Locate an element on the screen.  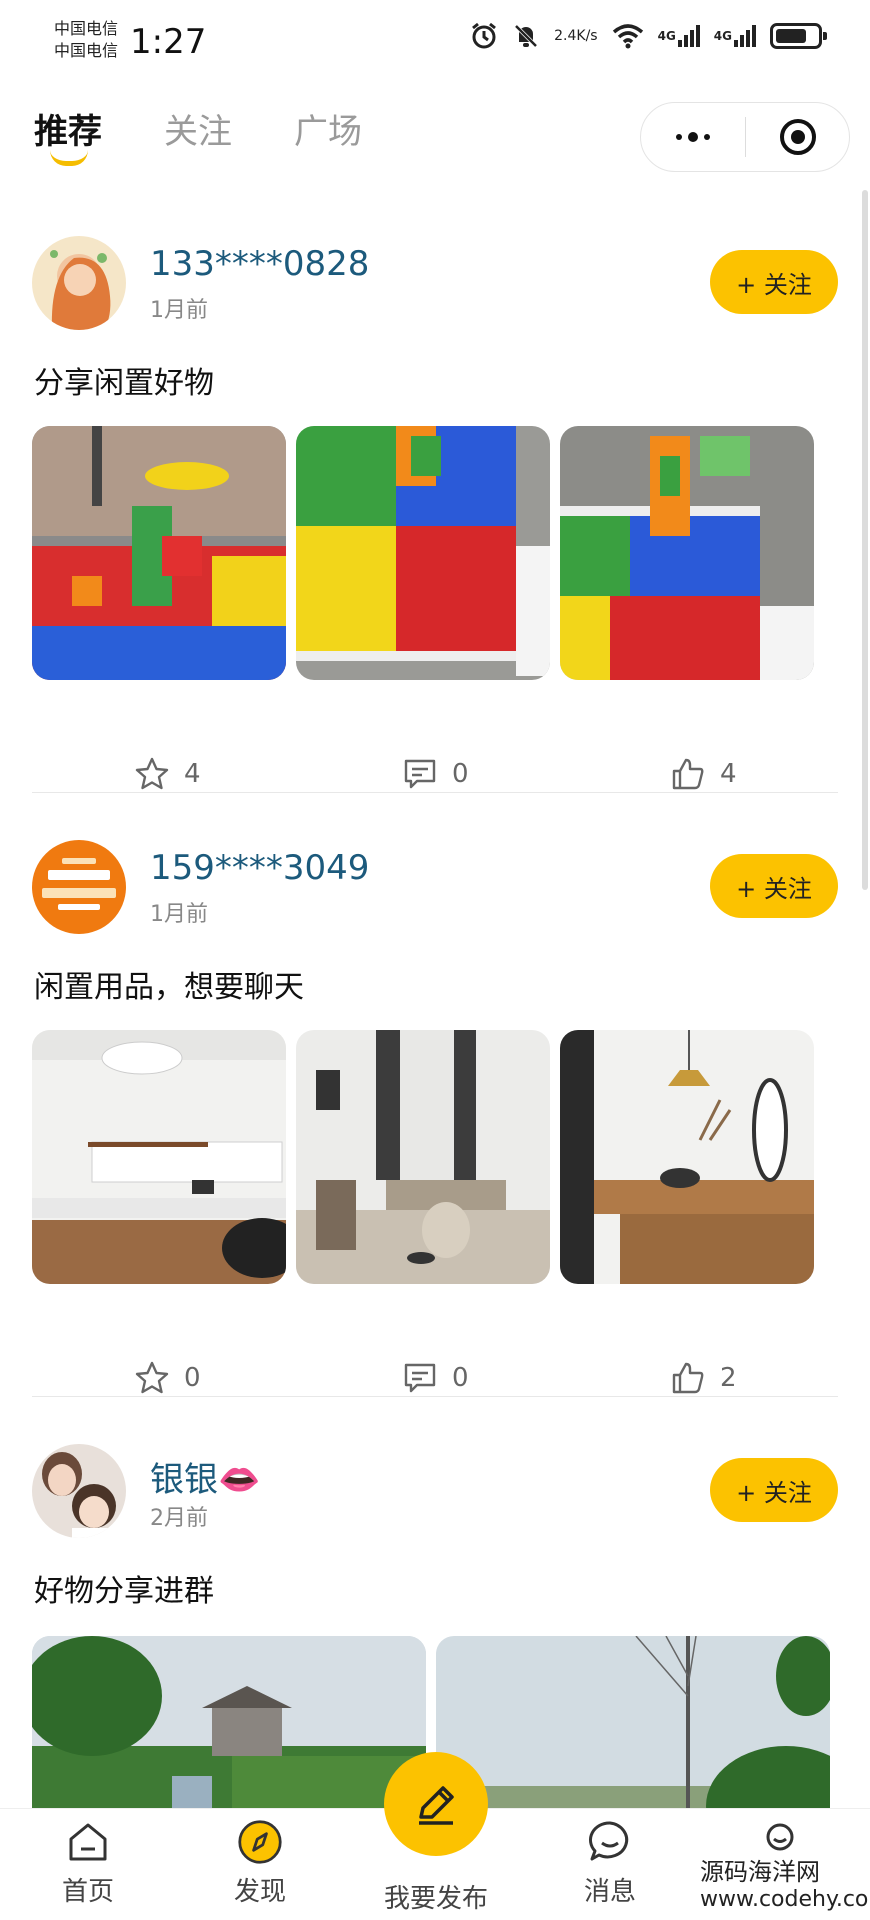
tab-following-label: 关注 is located at coordinates (198, 132).